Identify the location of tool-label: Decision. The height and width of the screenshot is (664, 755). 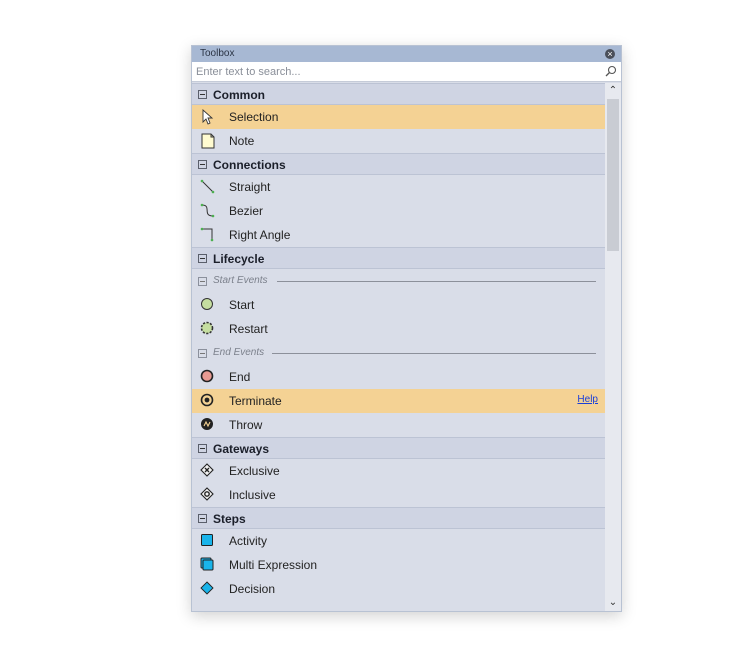
(252, 589).